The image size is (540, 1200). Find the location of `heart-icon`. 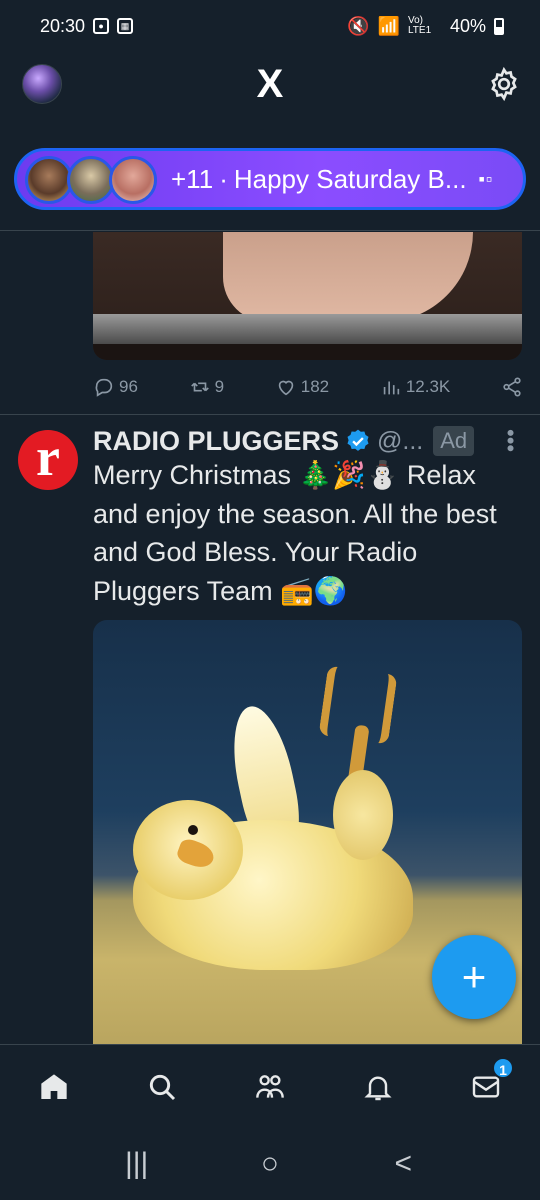

heart-icon is located at coordinates (286, 388).